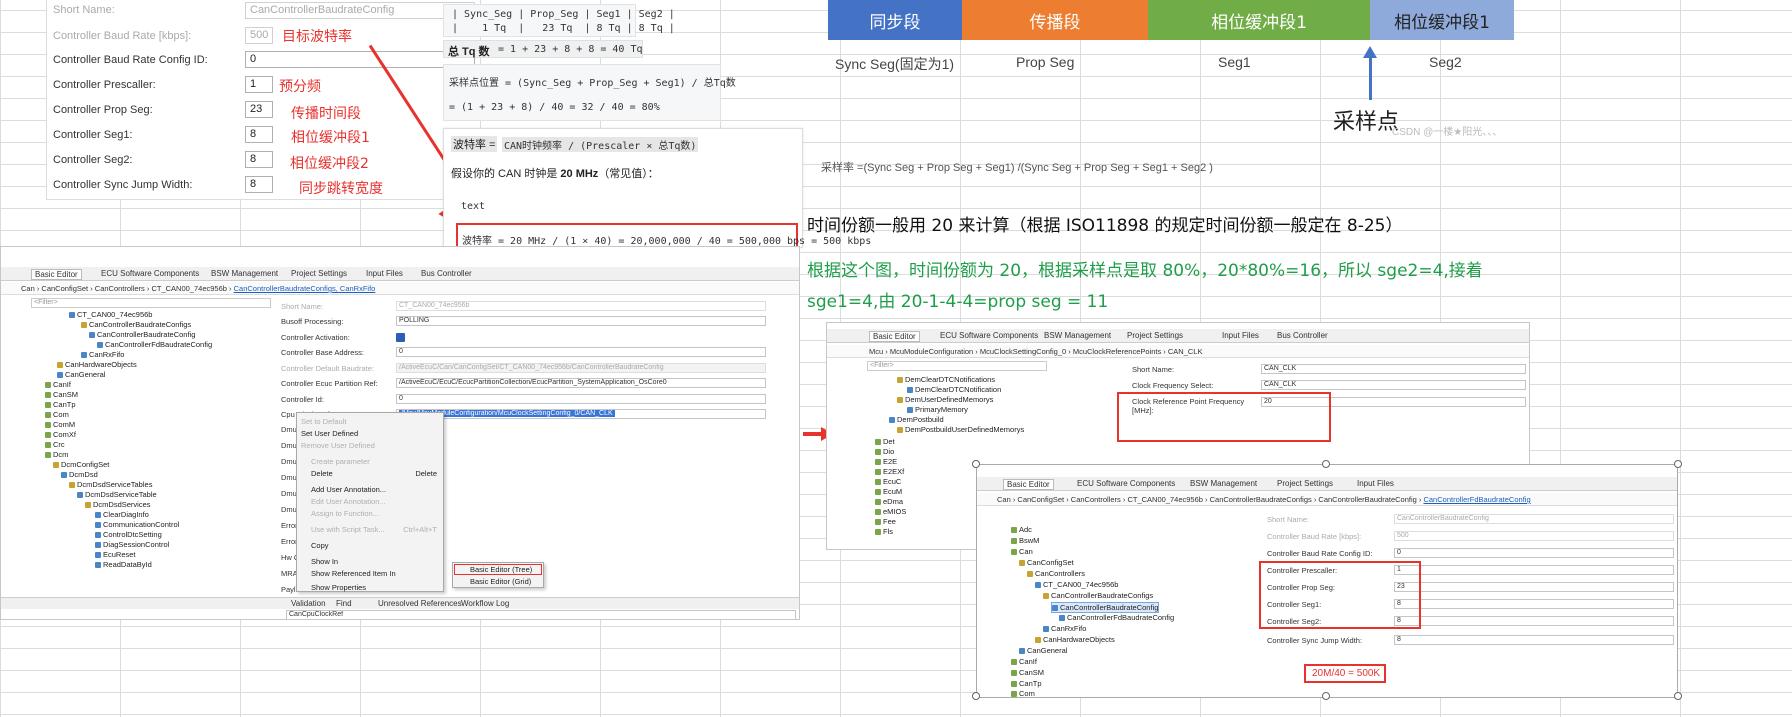 This screenshot has height=717, width=1792. What do you see at coordinates (1047, 650) in the screenshot?
I see `tree-item: CanGeneral` at bounding box center [1047, 650].